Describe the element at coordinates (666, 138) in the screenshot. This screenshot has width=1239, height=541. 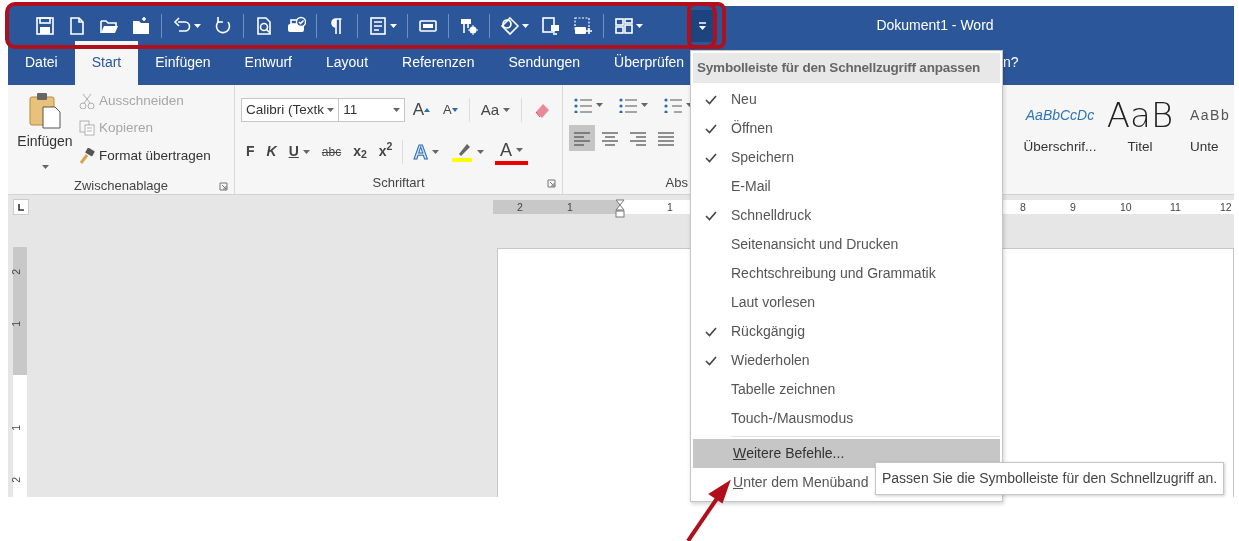
I see `align-justify-icon` at that location.